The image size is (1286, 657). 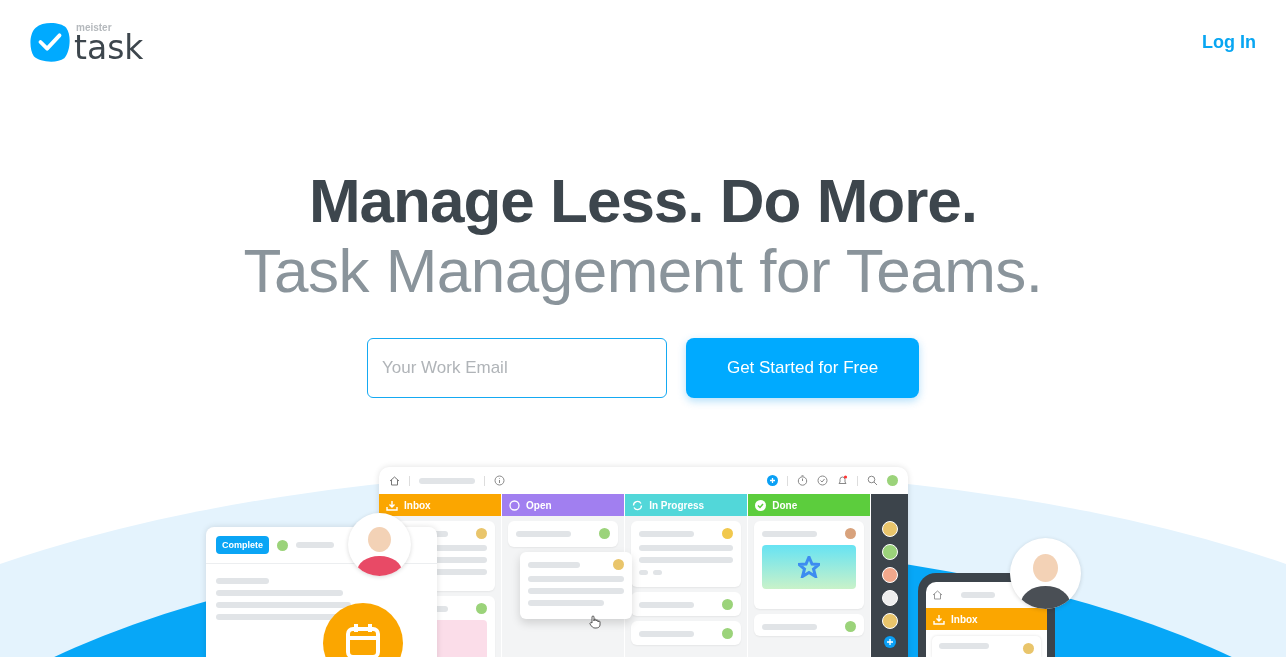 I want to click on email-field: Your Work Email, so click(x=517, y=368).